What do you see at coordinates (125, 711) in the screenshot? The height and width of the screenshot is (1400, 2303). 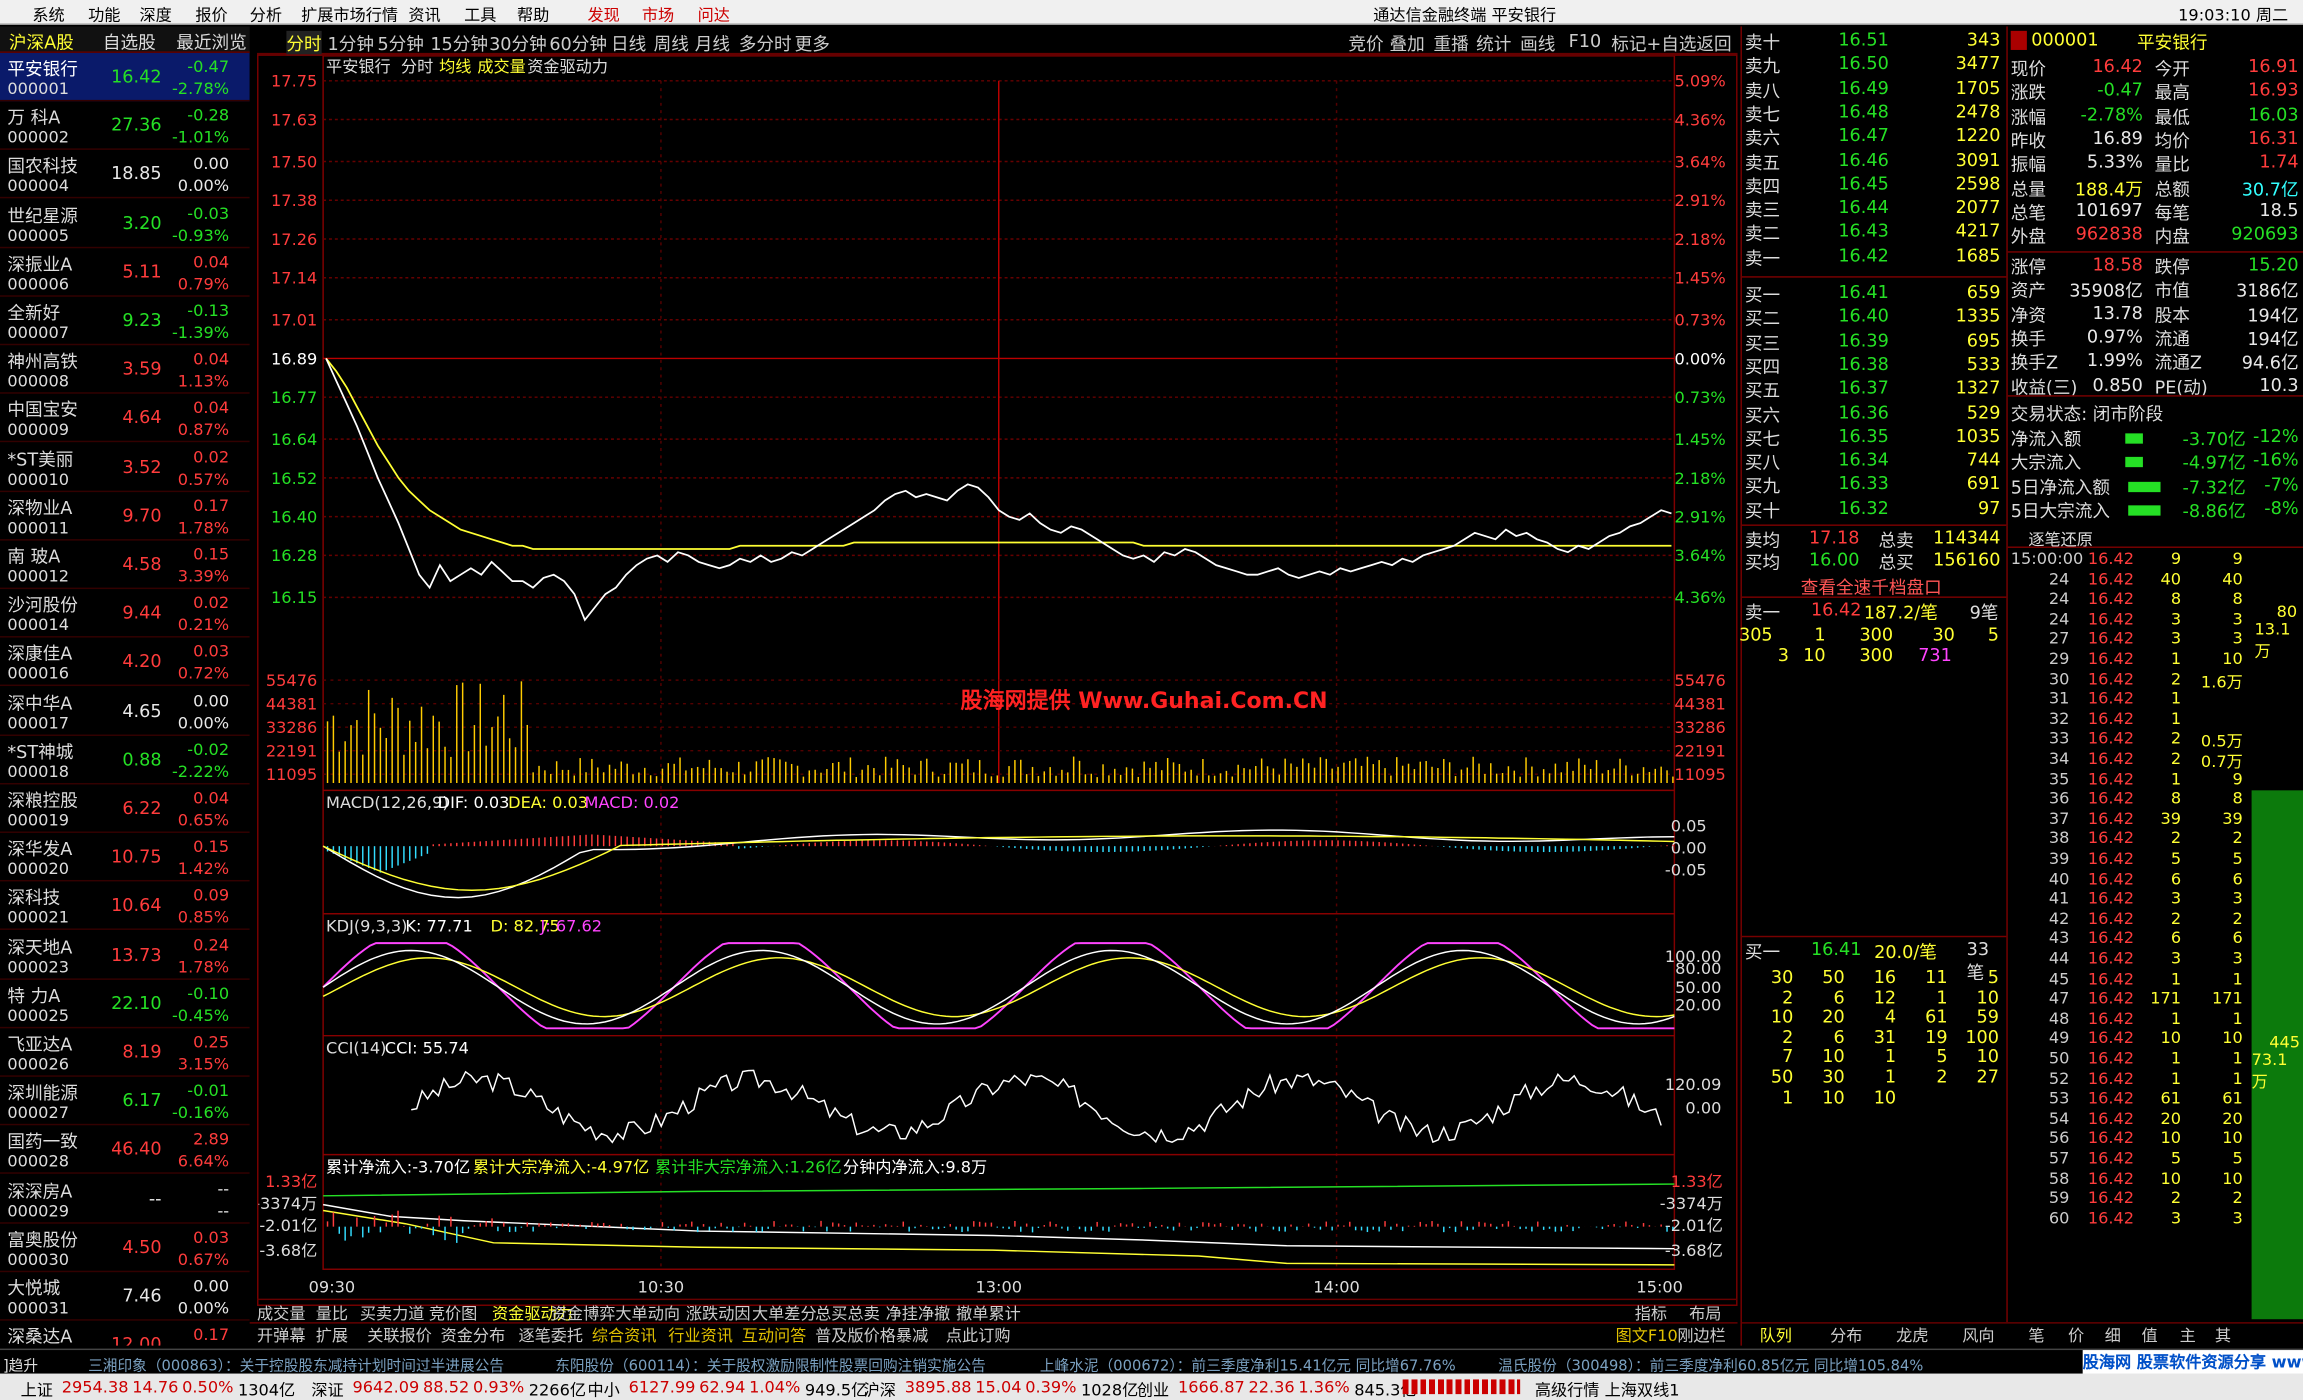 I see `stock-row: 深中华A 000017 4.65 0.00 0.00%` at bounding box center [125, 711].